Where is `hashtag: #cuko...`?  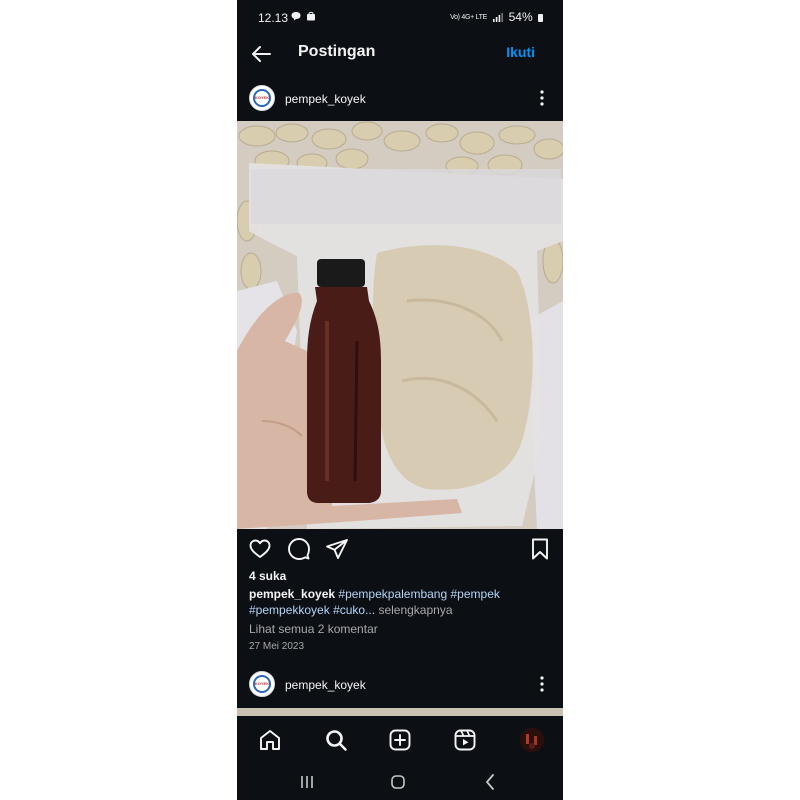 hashtag: #cuko... is located at coordinates (354, 610).